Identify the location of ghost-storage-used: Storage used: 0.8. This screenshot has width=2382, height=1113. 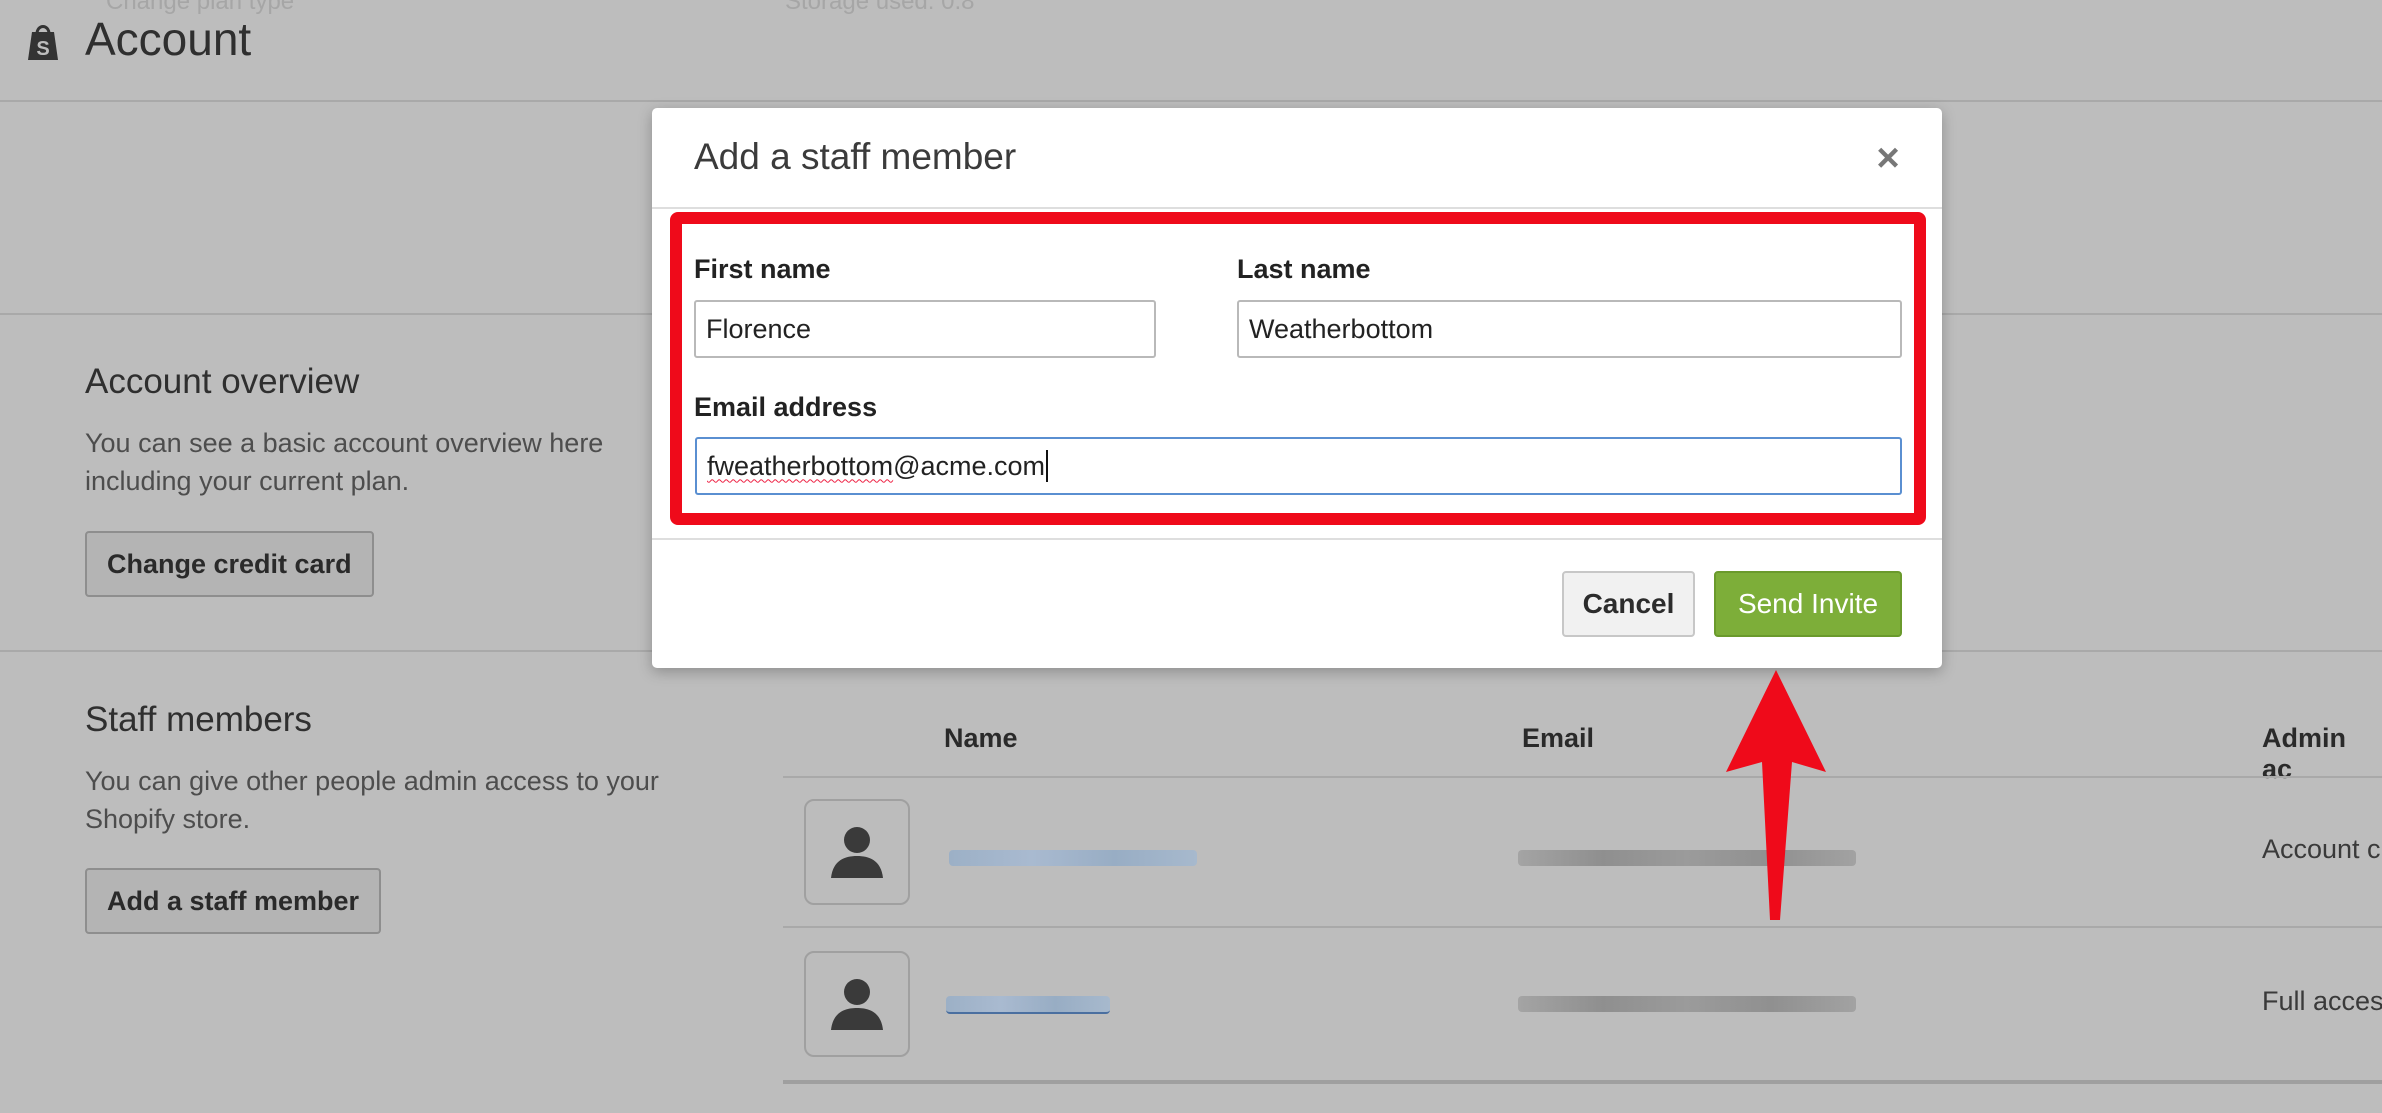
(880, 7).